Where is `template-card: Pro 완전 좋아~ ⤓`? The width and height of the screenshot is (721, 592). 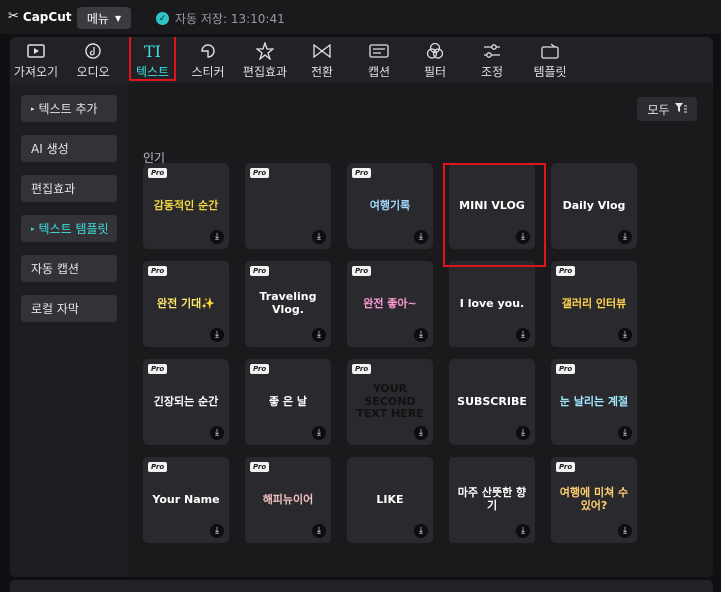
template-card: Pro 완전 좋아~ ⤓ is located at coordinates (390, 304).